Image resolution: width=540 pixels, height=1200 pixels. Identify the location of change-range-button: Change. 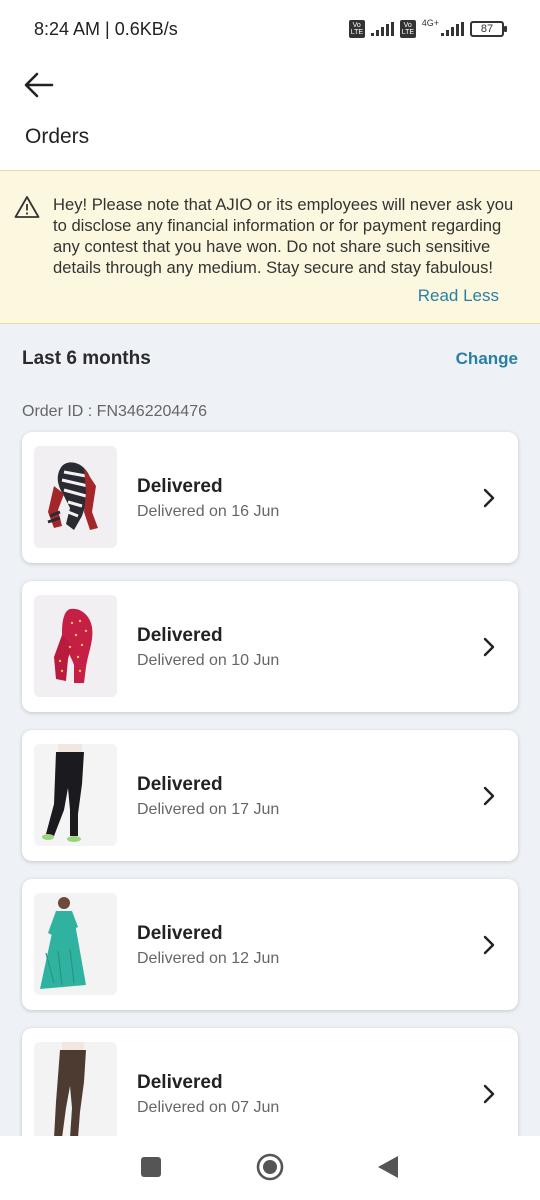
(487, 359).